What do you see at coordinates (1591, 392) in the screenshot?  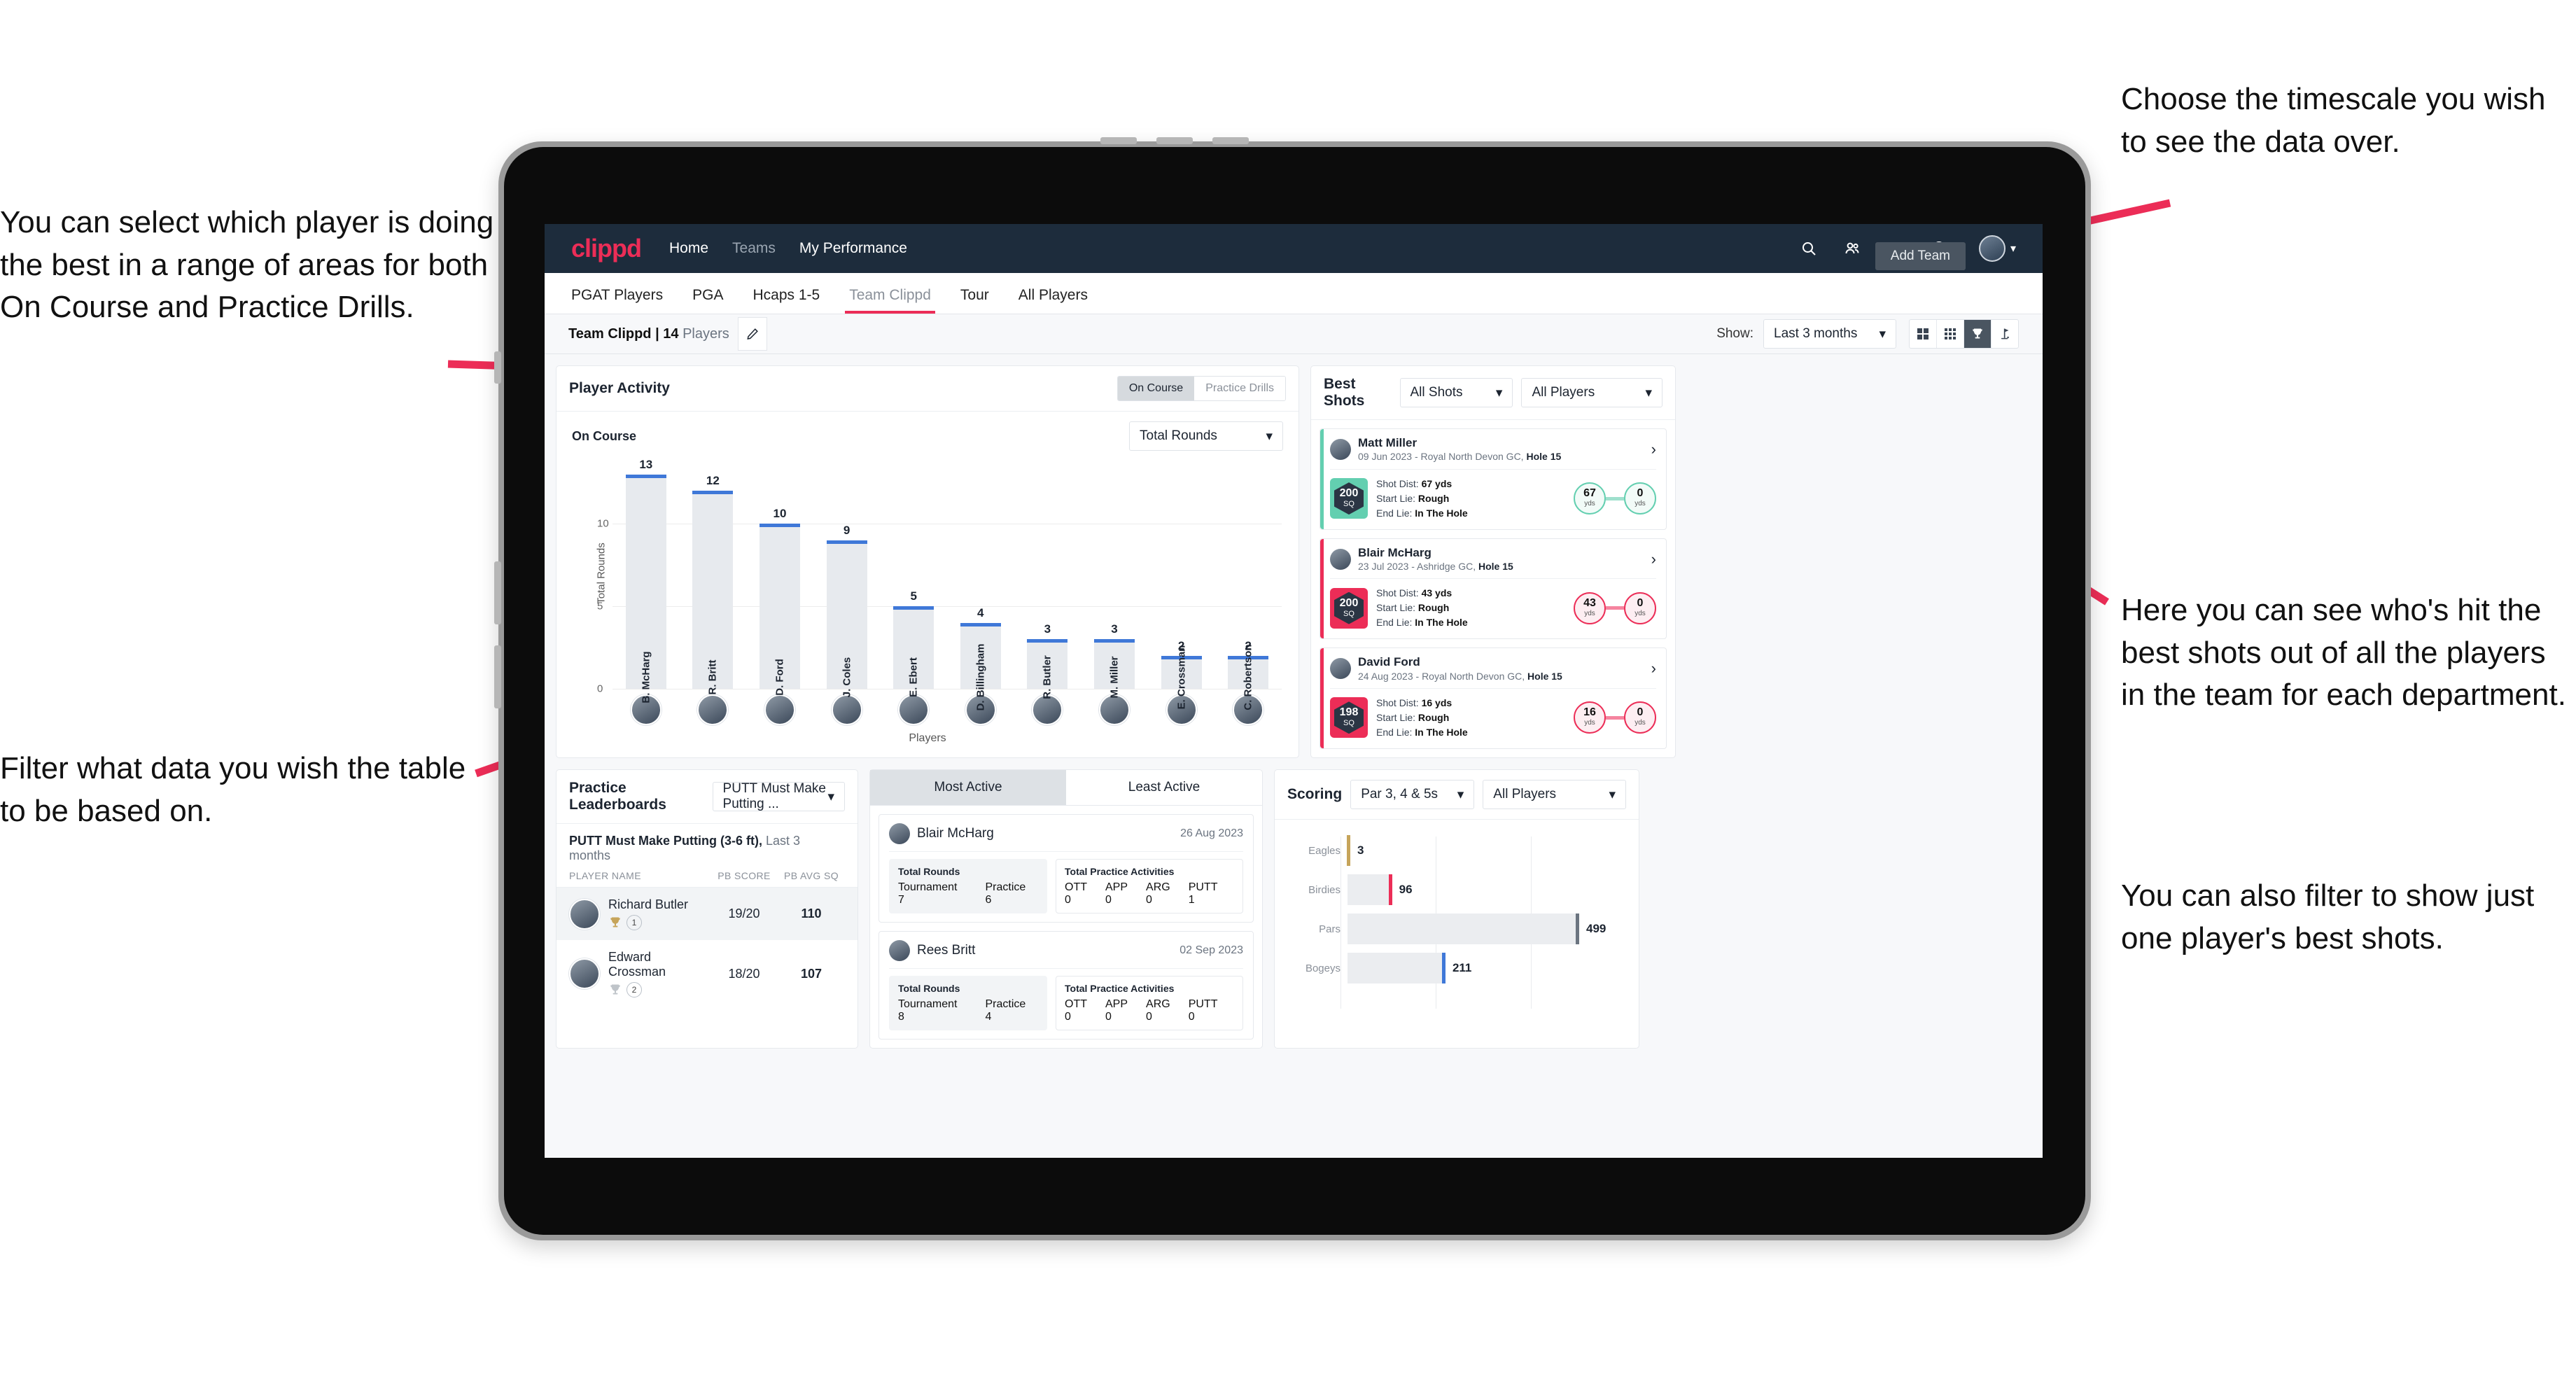 I see `best-shots-player-select: All Players ▾` at bounding box center [1591, 392].